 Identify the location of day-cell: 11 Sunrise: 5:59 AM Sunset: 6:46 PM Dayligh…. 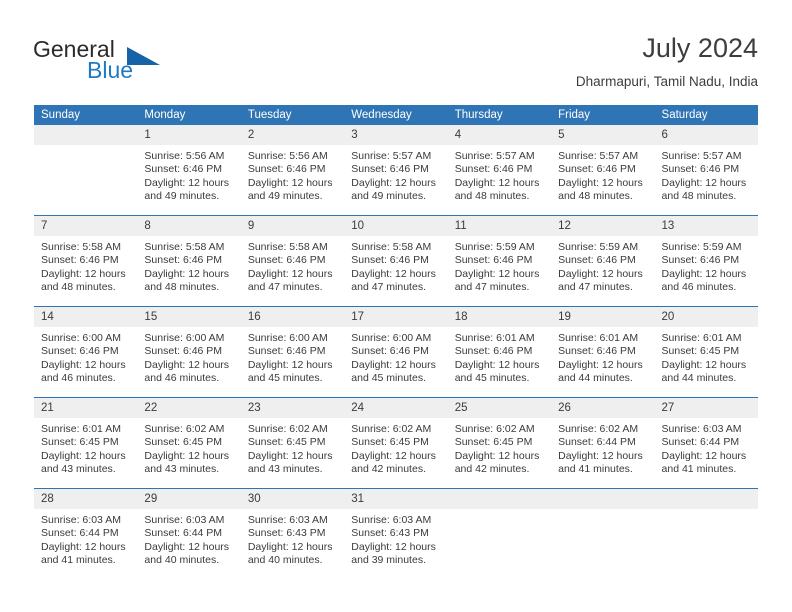
(499, 261).